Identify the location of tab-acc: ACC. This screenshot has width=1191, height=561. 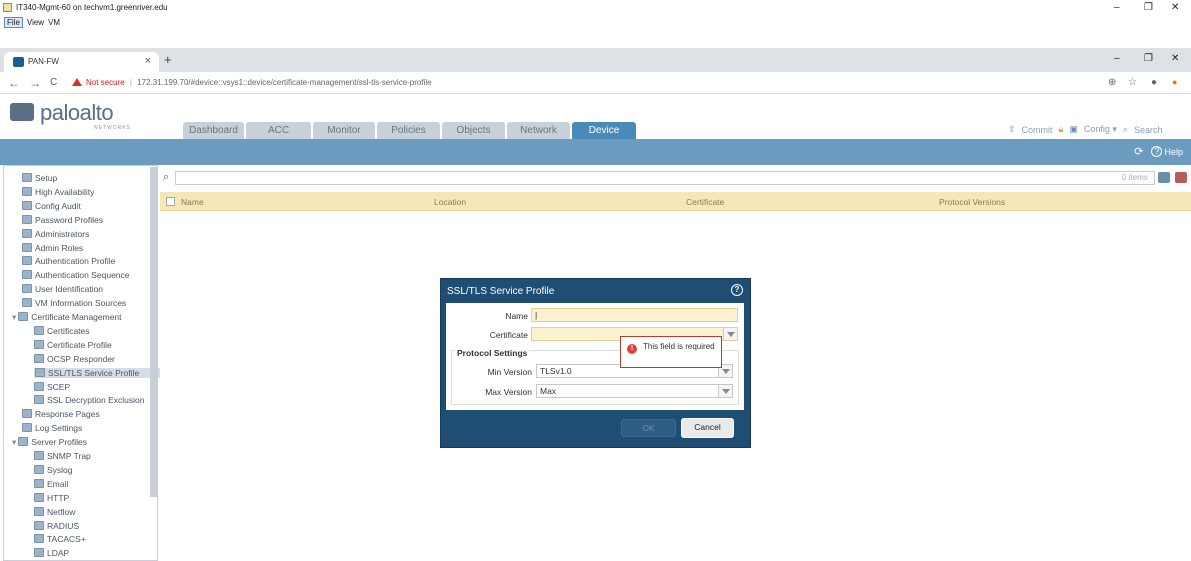
(278, 130).